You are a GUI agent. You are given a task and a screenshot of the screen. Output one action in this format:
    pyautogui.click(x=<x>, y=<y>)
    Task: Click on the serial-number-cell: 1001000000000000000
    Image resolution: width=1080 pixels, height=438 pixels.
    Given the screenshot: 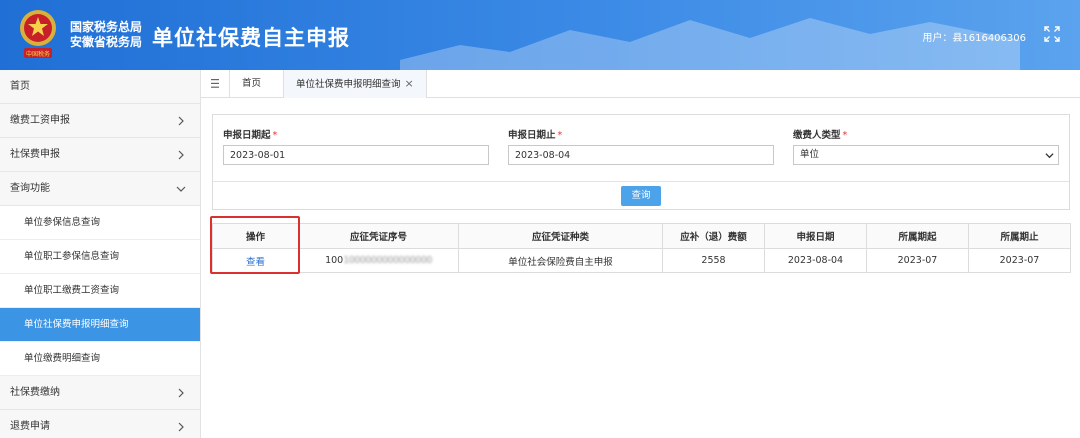 What is the action you would take?
    pyautogui.click(x=378, y=260)
    